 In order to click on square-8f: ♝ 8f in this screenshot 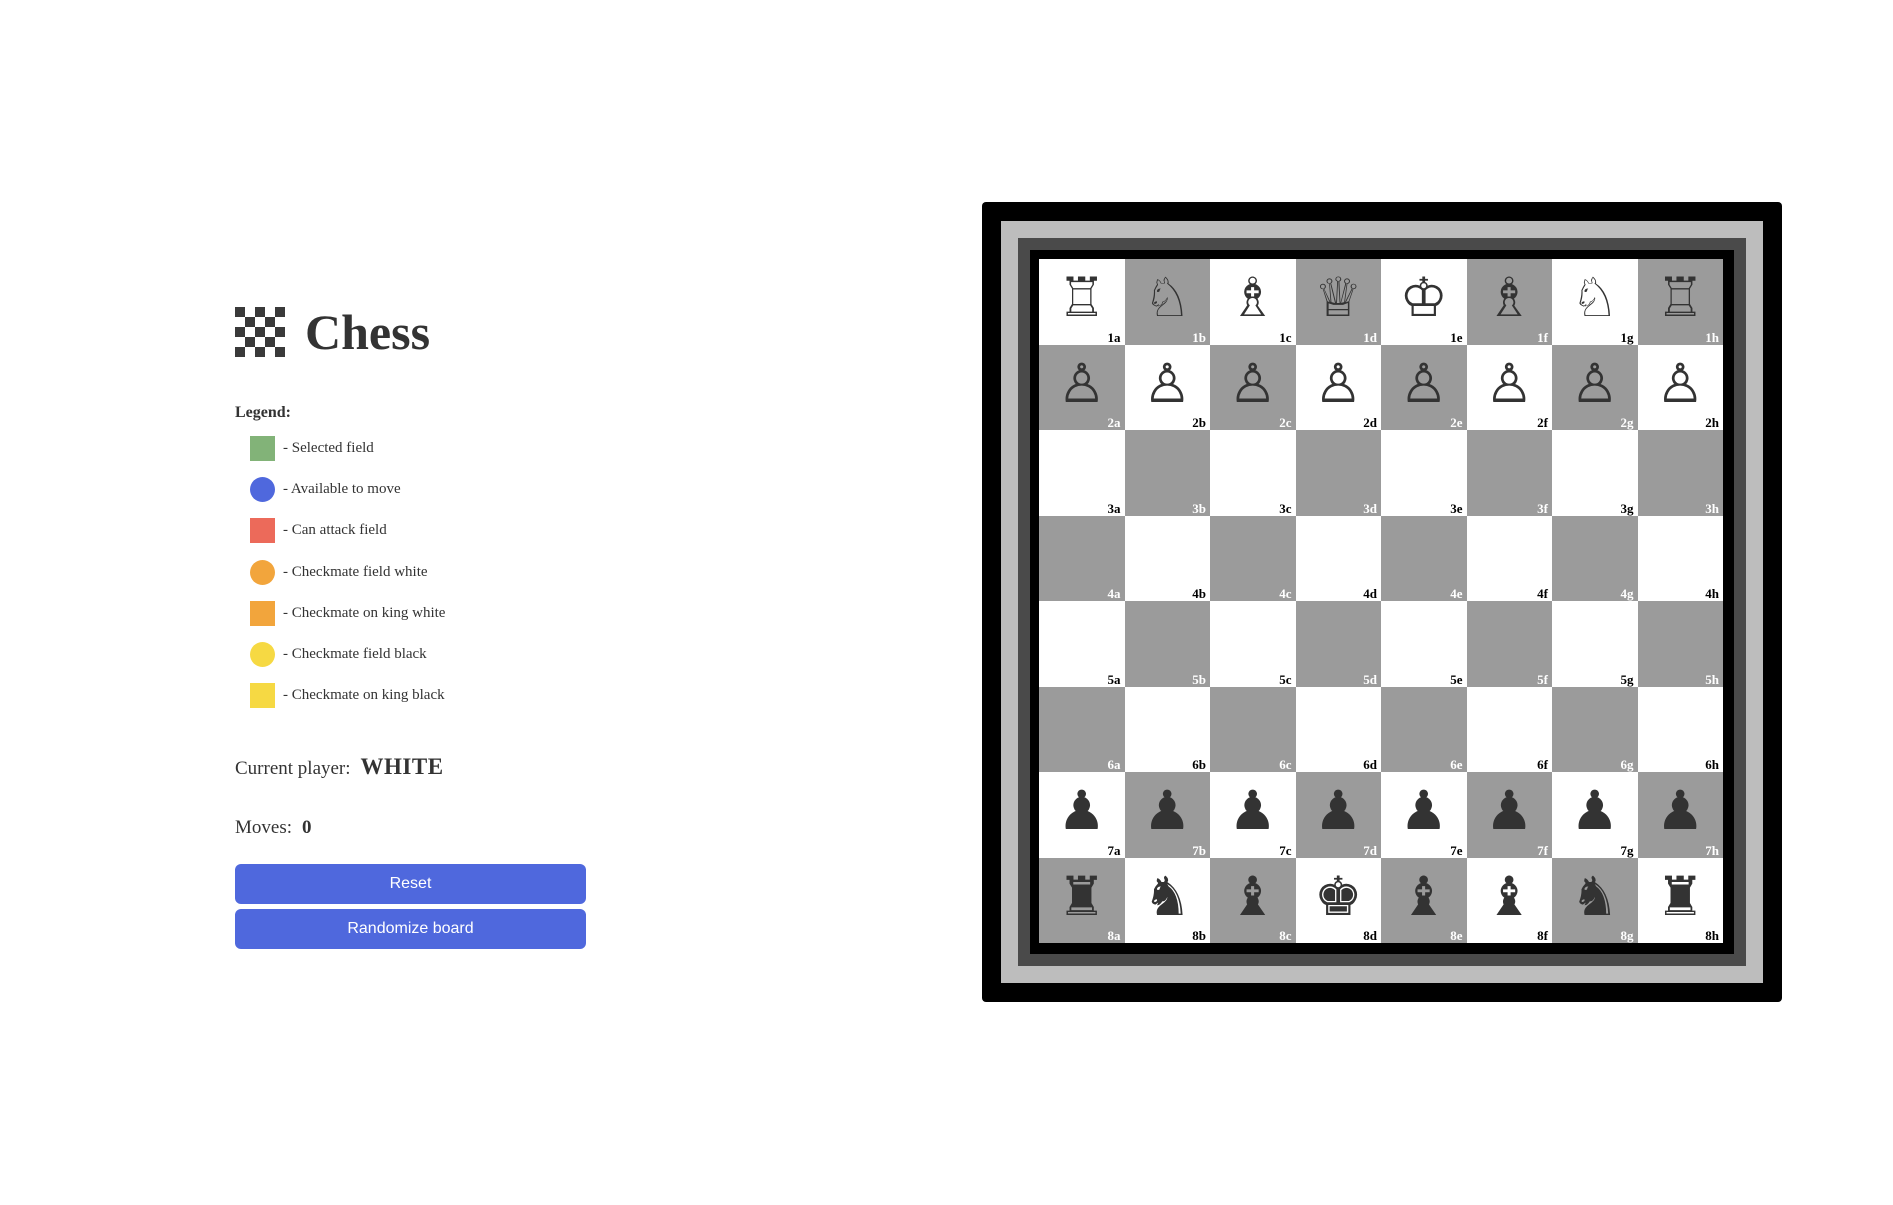, I will do `click(1509, 900)`.